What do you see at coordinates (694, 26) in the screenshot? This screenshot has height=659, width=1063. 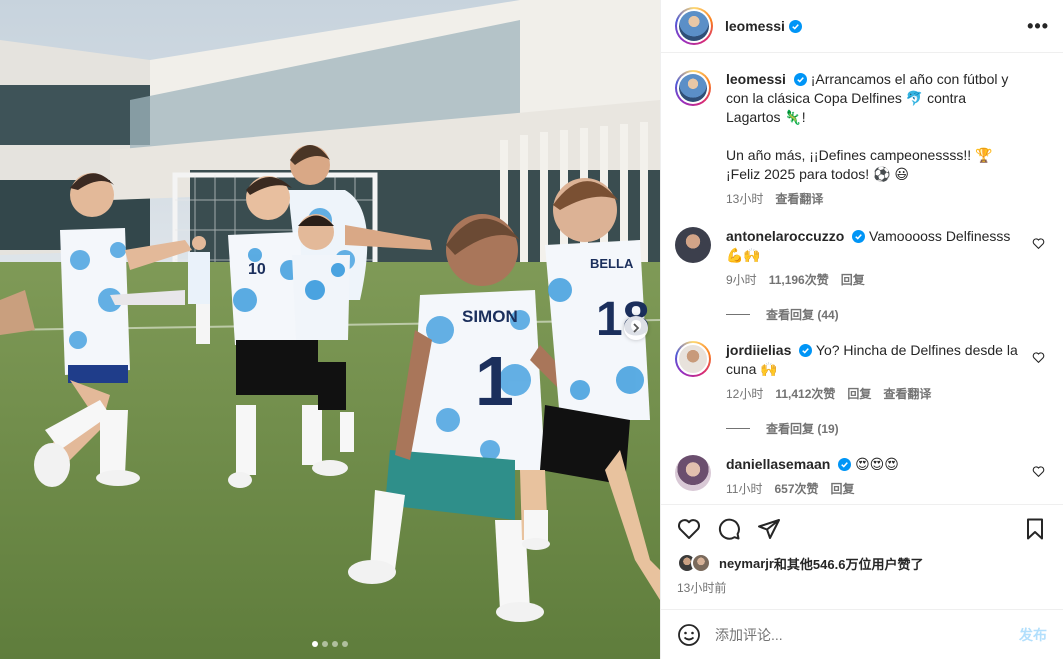 I see `author-avatar` at bounding box center [694, 26].